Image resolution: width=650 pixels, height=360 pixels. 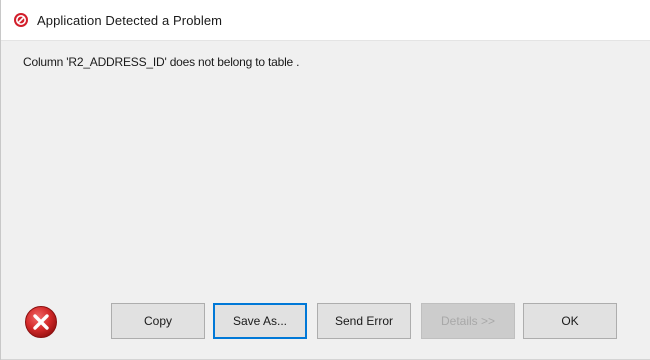 I want to click on send-error-button: Send Error, so click(x=364, y=321).